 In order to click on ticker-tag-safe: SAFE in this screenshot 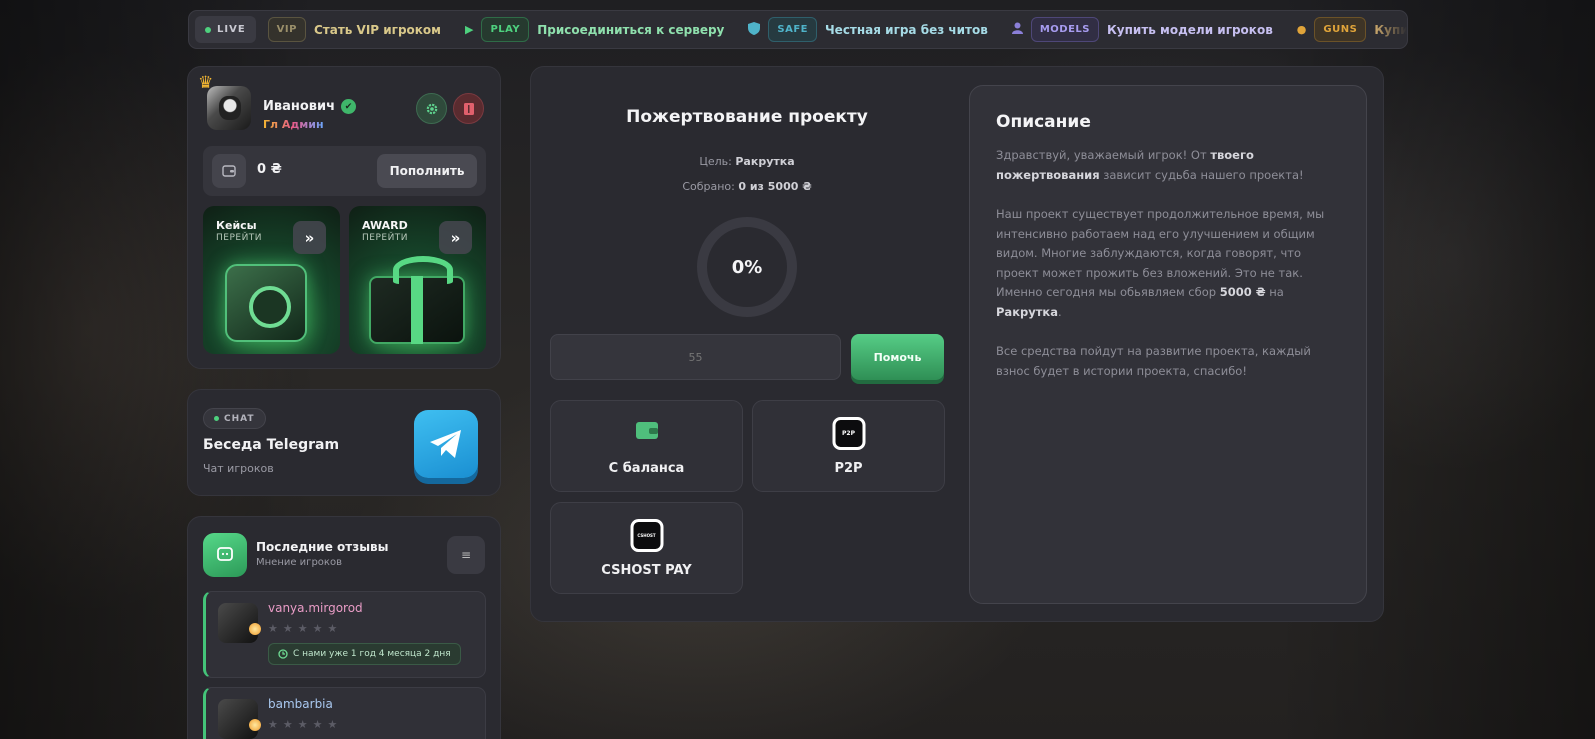, I will do `click(792, 29)`.